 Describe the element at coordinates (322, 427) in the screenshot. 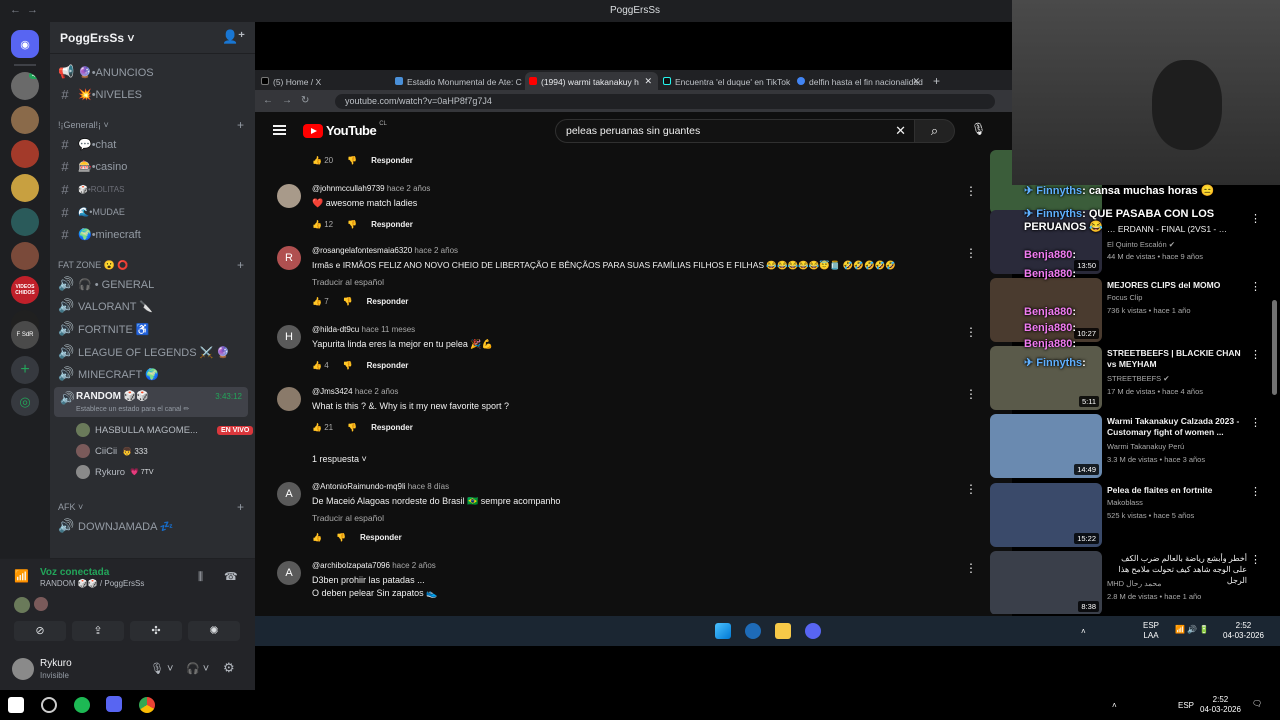

I see `like-button: 👍 21` at that location.